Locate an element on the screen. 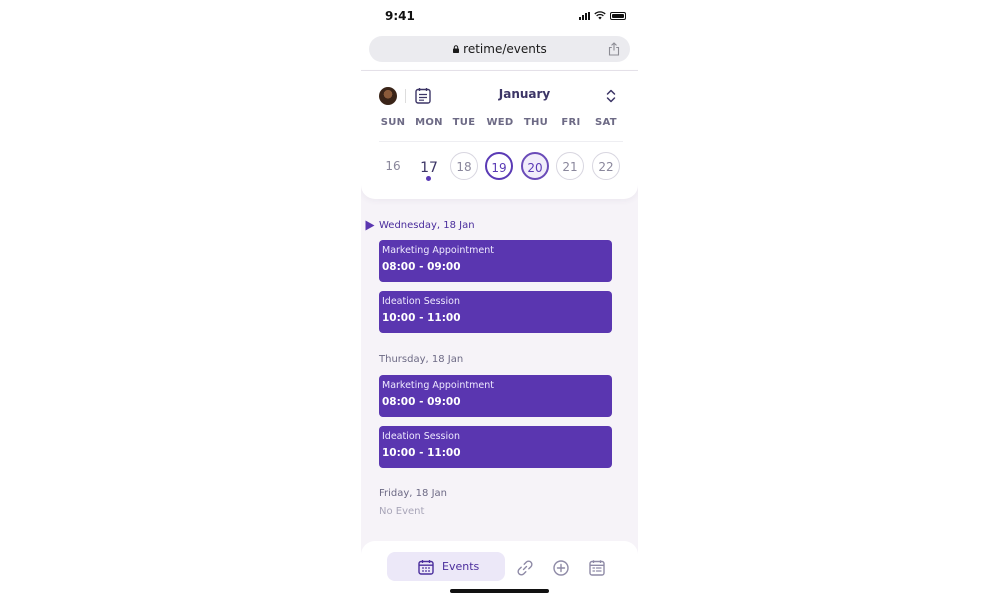 Image resolution: width=1000 pixels, height=600 pixels. chevron-up-down-icon is located at coordinates (611, 96).